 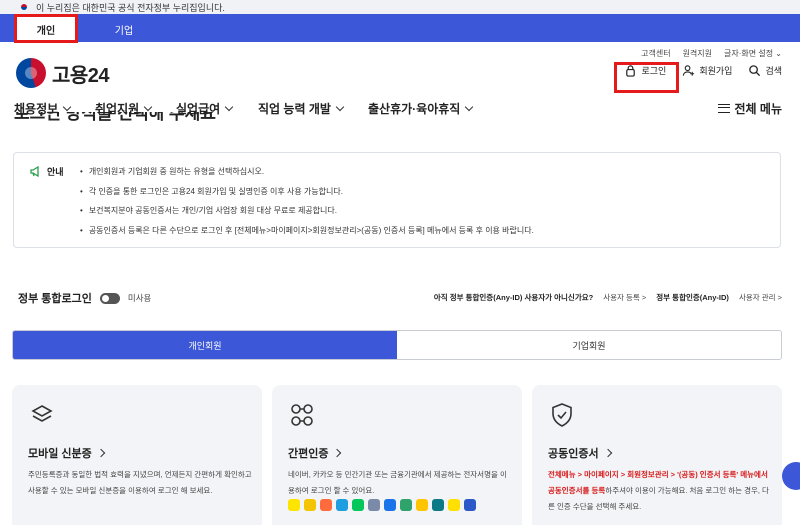 I want to click on card-title: 간편인증, so click(x=315, y=453).